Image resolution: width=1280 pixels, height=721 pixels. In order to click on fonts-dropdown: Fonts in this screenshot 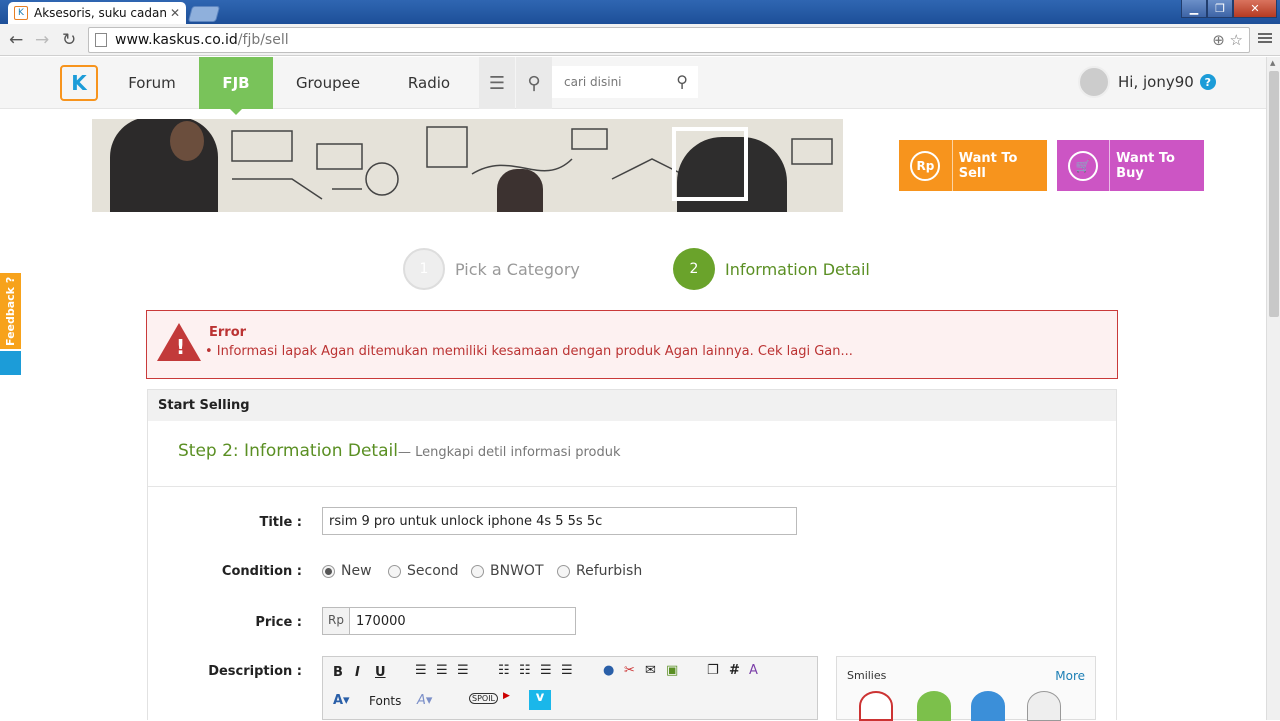, I will do `click(385, 701)`.